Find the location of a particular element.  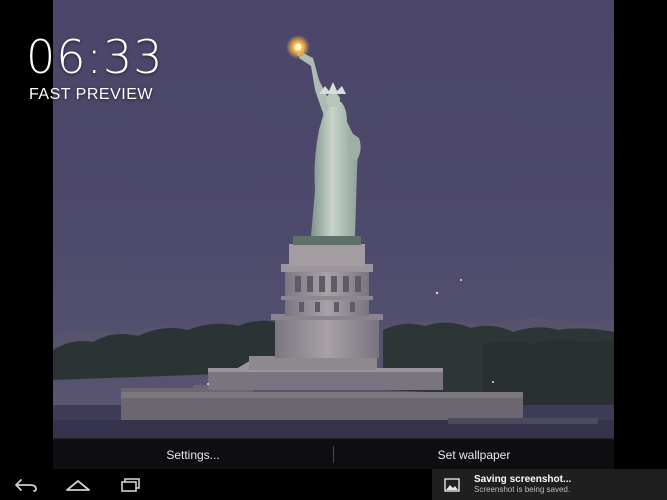

home-button is located at coordinates (78, 484).